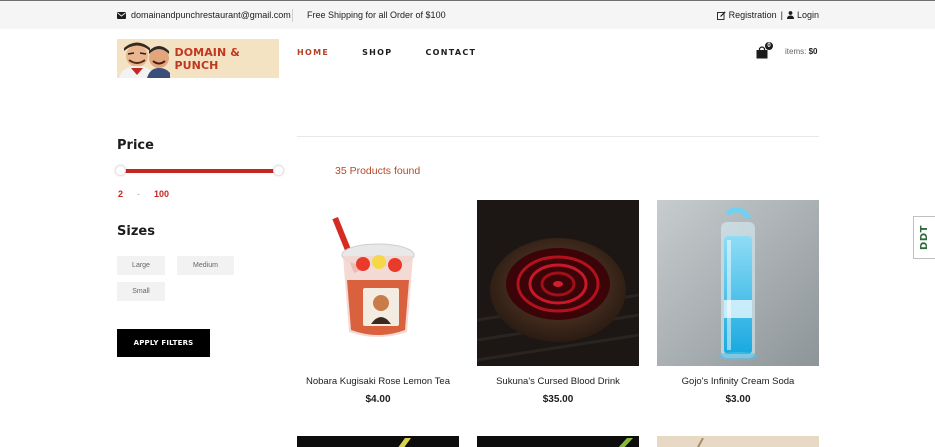  Describe the element at coordinates (378, 283) in the screenshot. I see `product-image-lemon-tea` at that location.